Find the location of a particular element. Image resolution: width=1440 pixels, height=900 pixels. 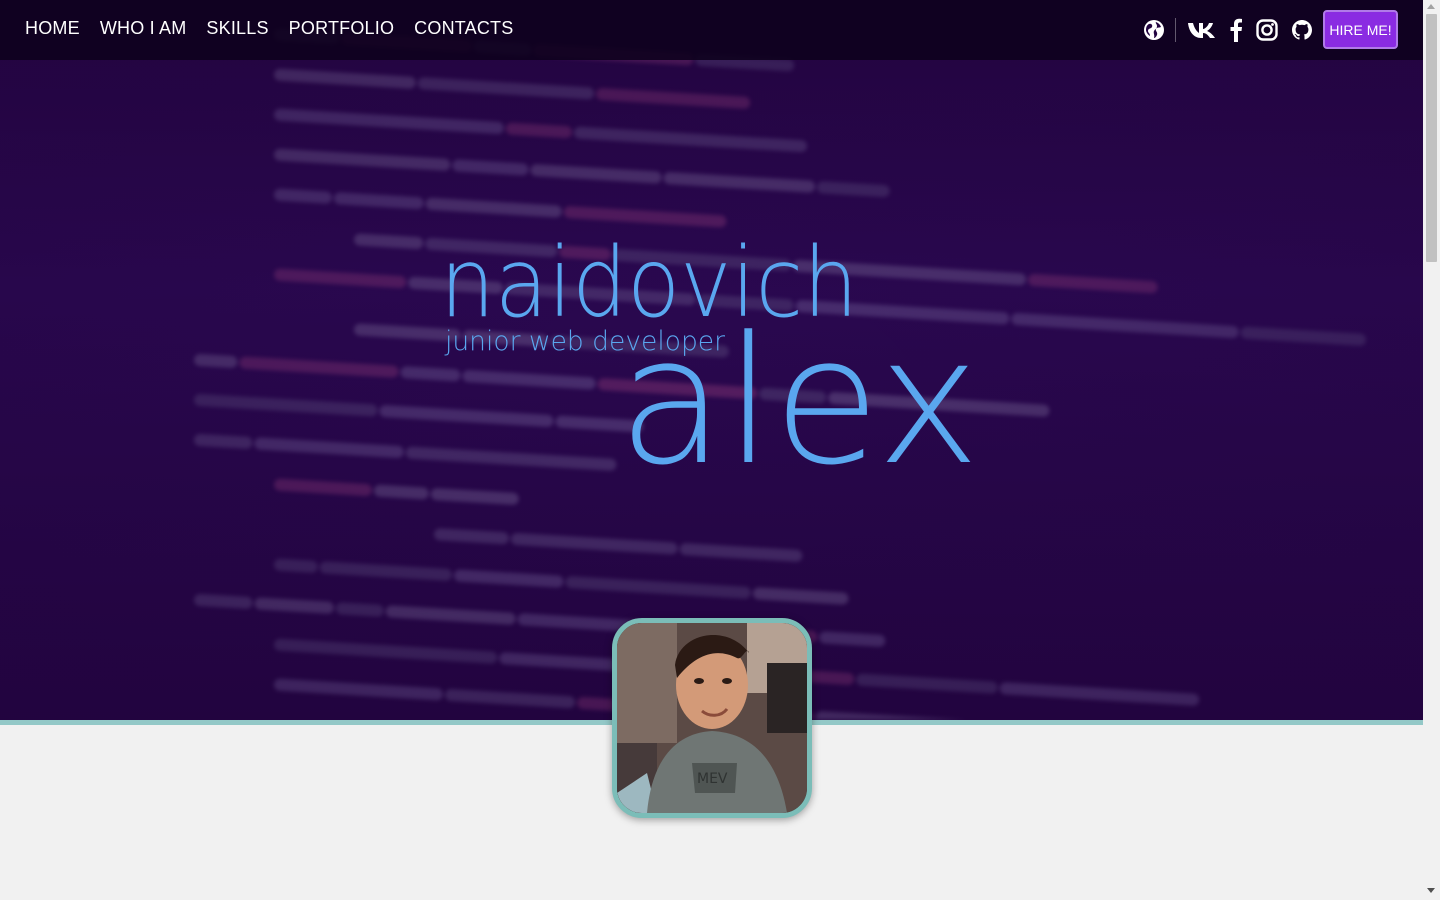

nav-skills: SKILLS is located at coordinates (237, 28).